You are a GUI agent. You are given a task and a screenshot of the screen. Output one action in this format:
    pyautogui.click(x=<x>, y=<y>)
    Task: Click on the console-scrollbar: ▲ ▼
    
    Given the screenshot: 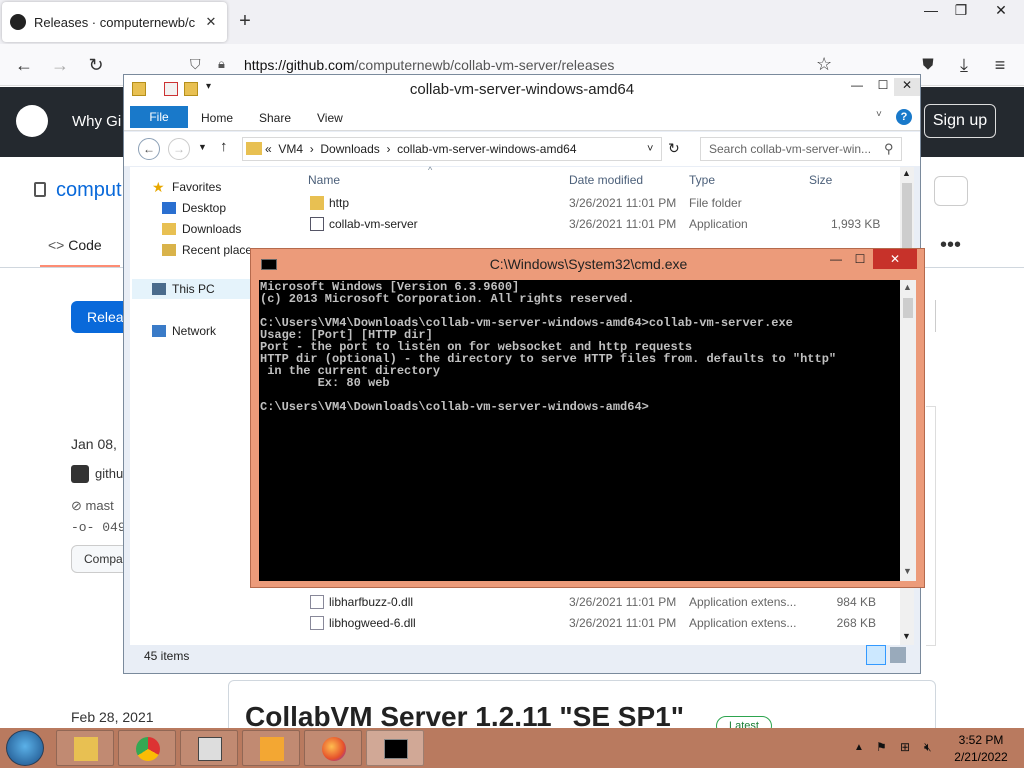 What is the action you would take?
    pyautogui.click(x=908, y=430)
    